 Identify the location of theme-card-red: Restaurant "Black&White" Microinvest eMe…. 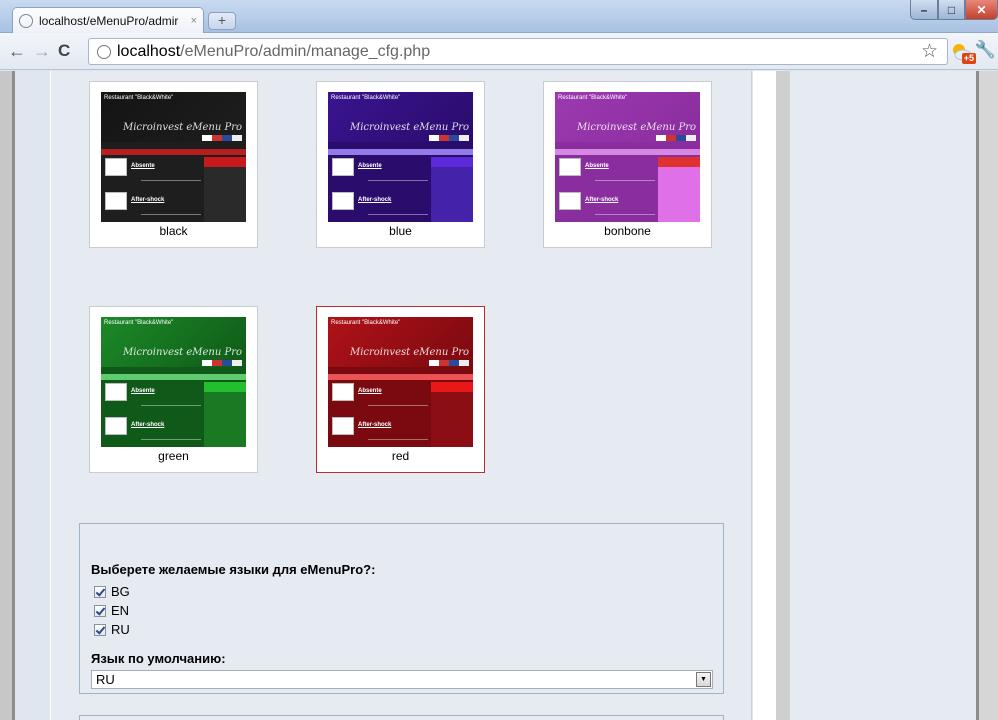
(400, 389).